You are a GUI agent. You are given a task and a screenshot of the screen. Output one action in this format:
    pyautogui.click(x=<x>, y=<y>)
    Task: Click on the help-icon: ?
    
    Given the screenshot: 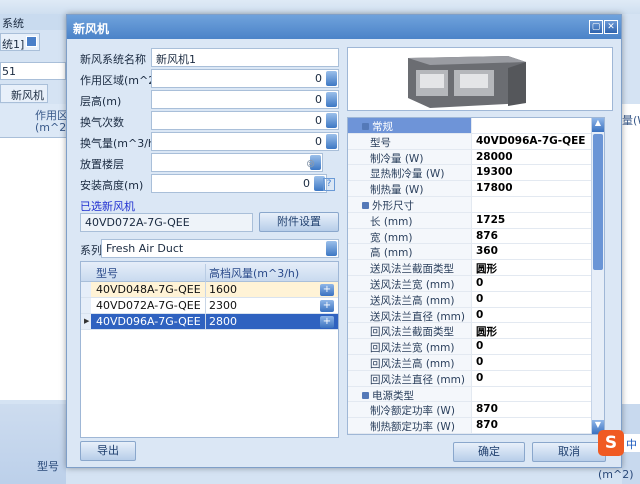 What is the action you would take?
    pyautogui.click(x=329, y=184)
    